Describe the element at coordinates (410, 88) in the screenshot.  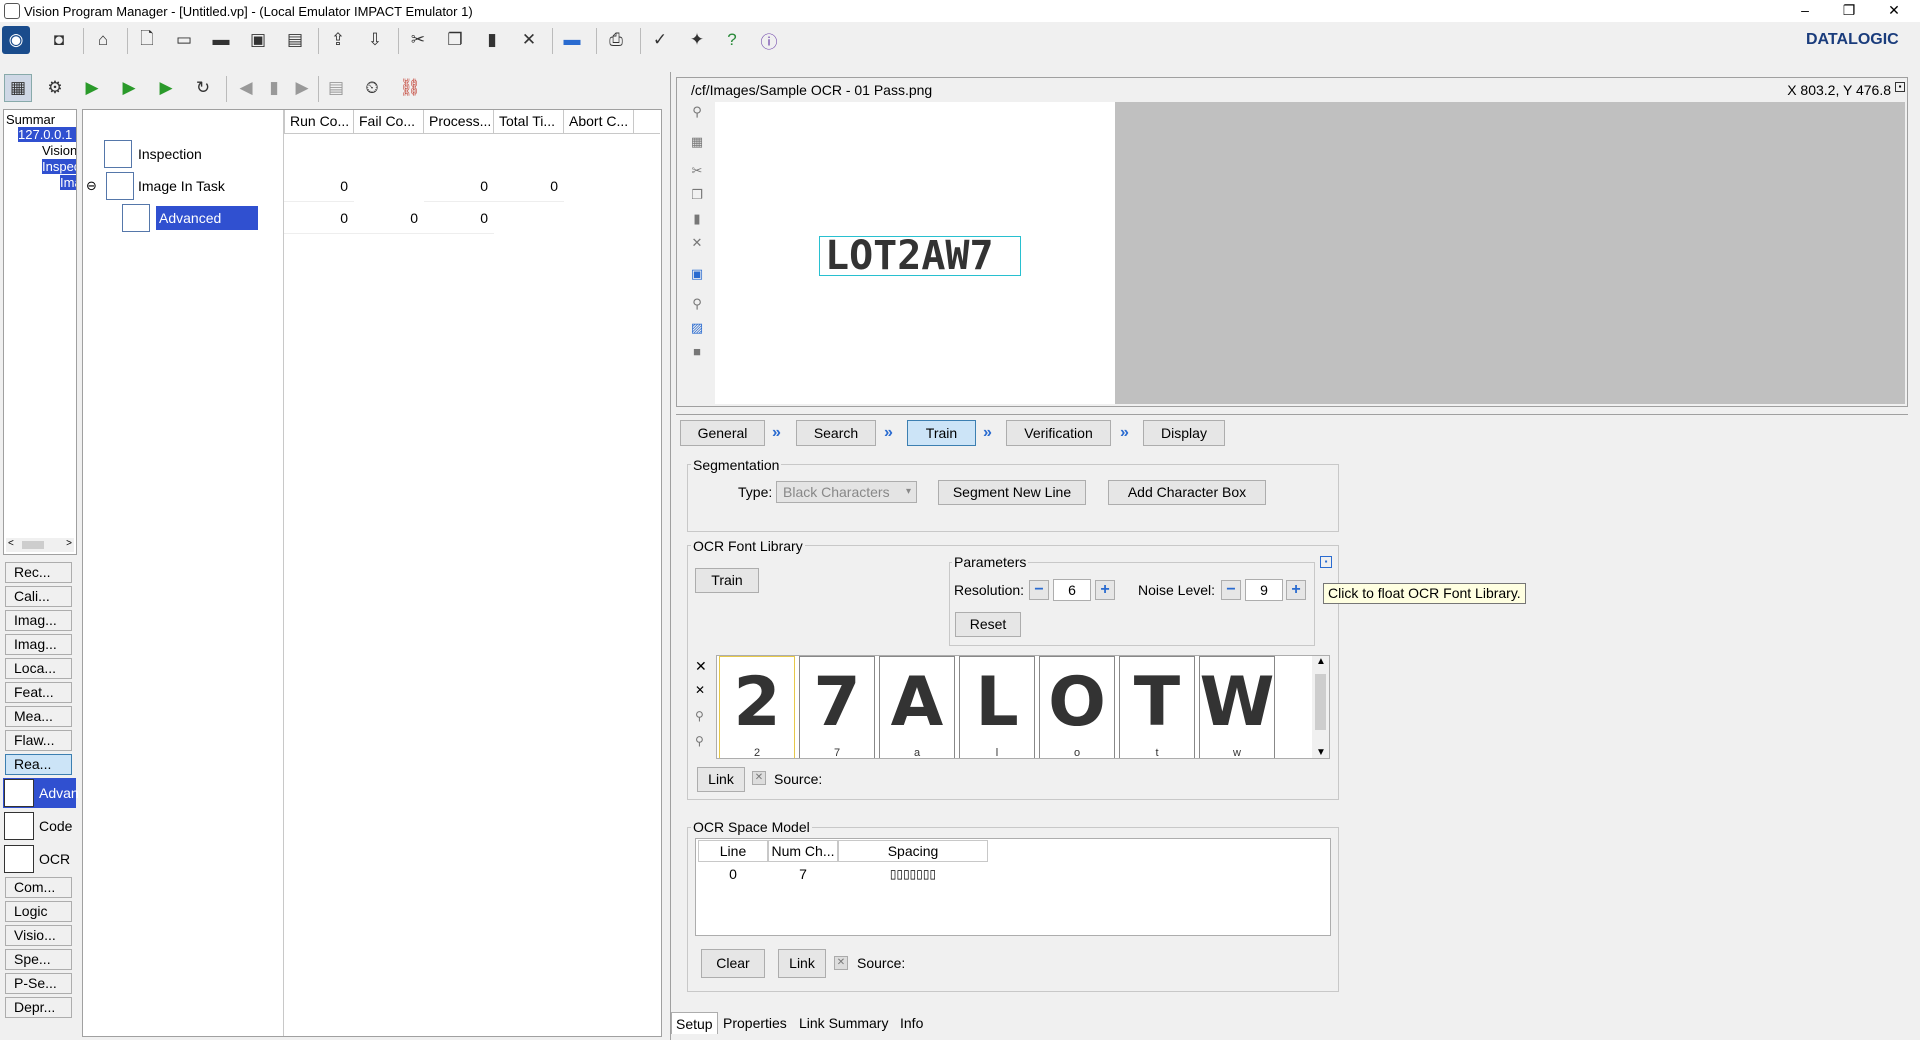
I see `link-icon: ⛓` at that location.